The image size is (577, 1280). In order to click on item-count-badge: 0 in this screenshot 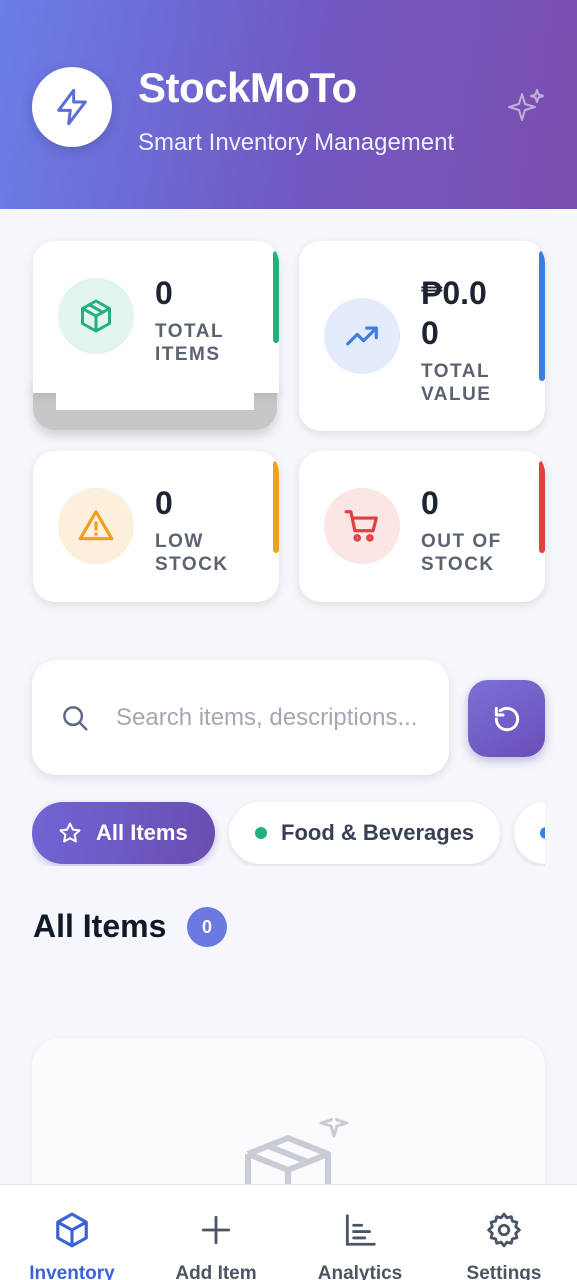, I will do `click(207, 927)`.